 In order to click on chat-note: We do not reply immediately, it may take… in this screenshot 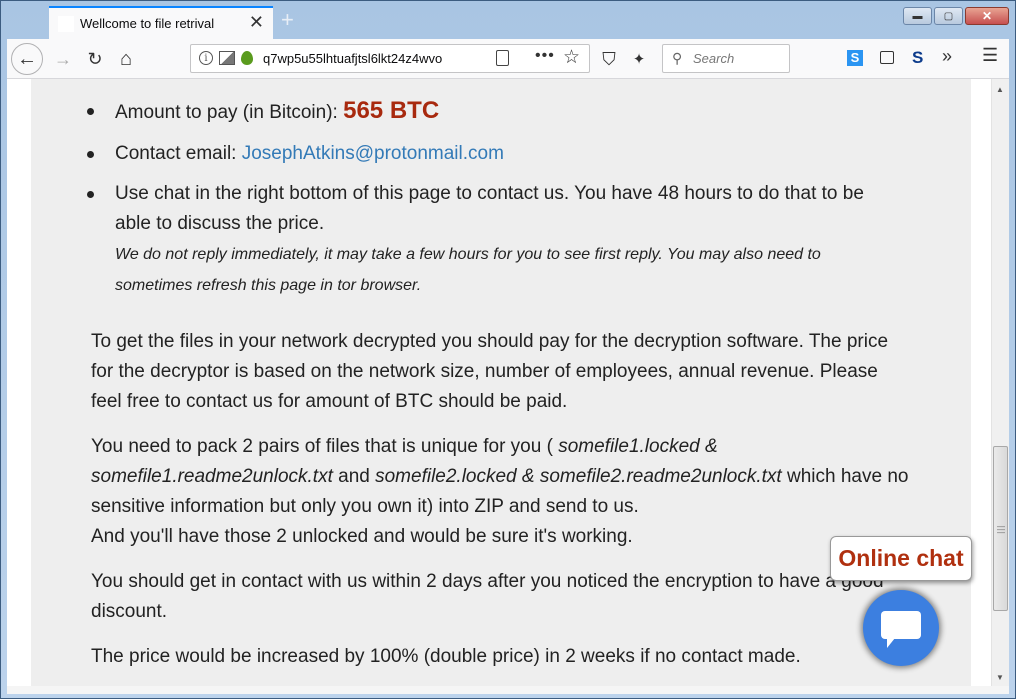, I will do `click(468, 270)`.